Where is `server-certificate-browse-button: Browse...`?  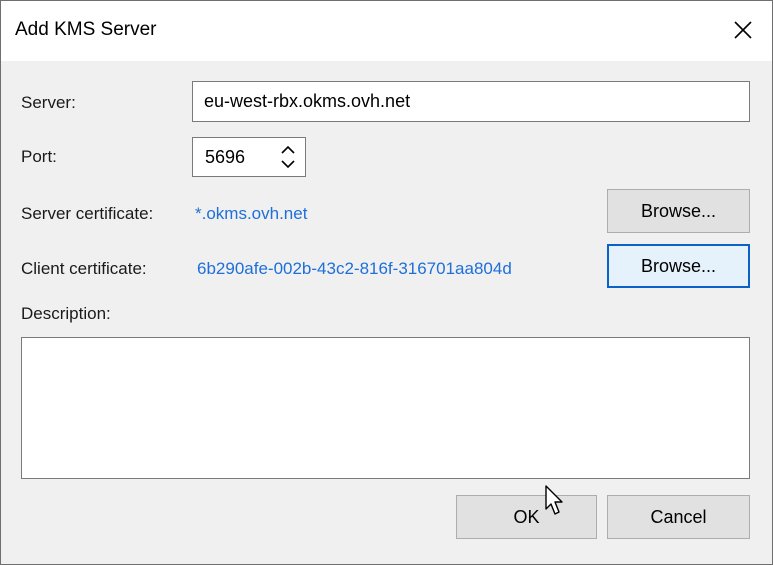
server-certificate-browse-button: Browse... is located at coordinates (678, 211).